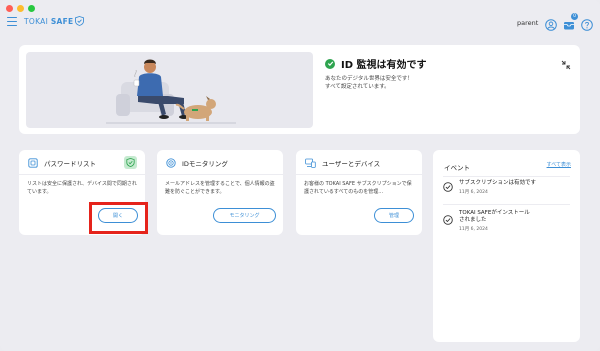 The width and height of the screenshot is (600, 351). Describe the element at coordinates (351, 164) in the screenshot. I see `card-title: ユーザーとデバイス` at that location.